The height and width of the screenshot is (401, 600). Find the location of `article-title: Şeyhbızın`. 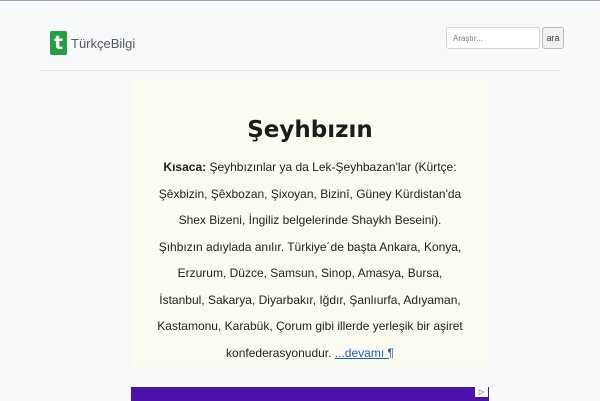

article-title: Şeyhbızın is located at coordinates (310, 130).